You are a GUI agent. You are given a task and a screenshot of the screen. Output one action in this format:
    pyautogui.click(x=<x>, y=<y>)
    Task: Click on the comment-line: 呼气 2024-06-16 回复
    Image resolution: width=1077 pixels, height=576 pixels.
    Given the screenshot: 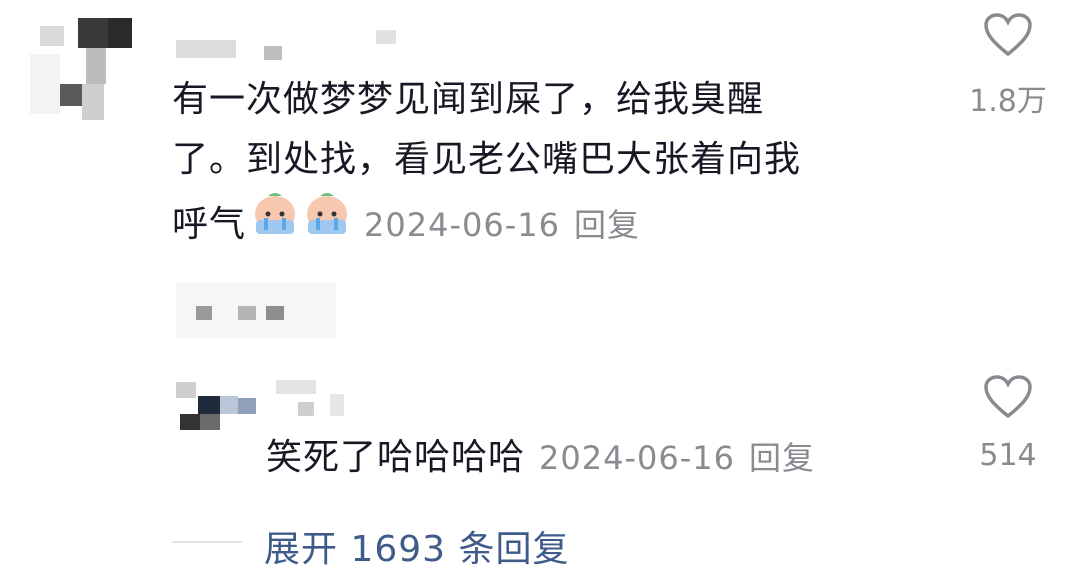 What is the action you would take?
    pyautogui.click(x=552, y=224)
    